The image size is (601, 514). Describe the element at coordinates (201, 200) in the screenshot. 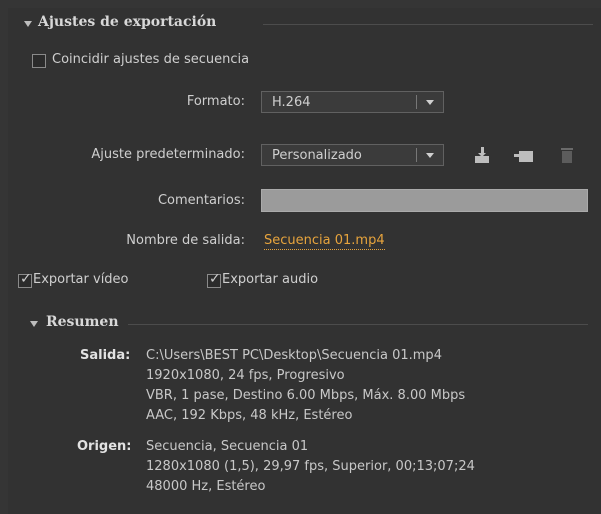

I see `comments-label: Comentarios:` at that location.